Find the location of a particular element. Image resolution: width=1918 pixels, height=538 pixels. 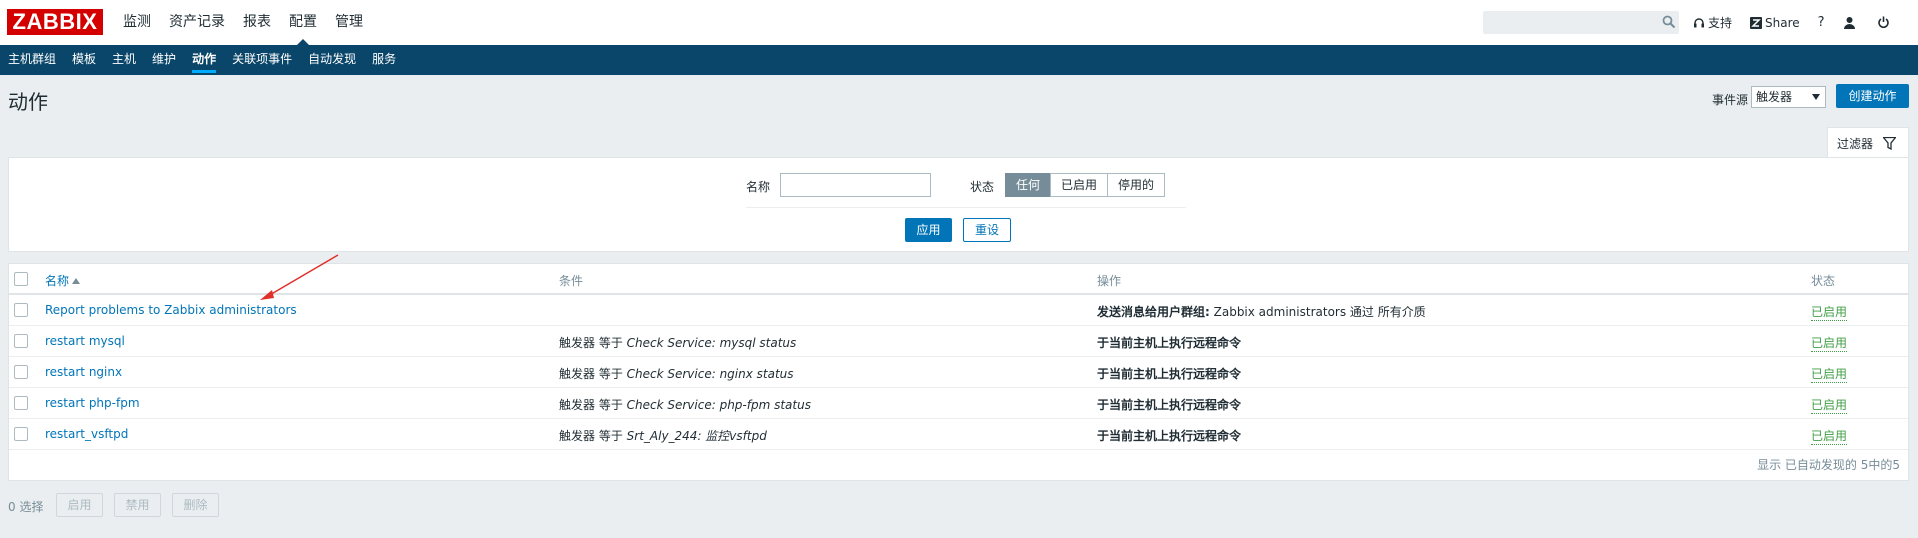

action-name-link: restart mysql is located at coordinates (85, 341).